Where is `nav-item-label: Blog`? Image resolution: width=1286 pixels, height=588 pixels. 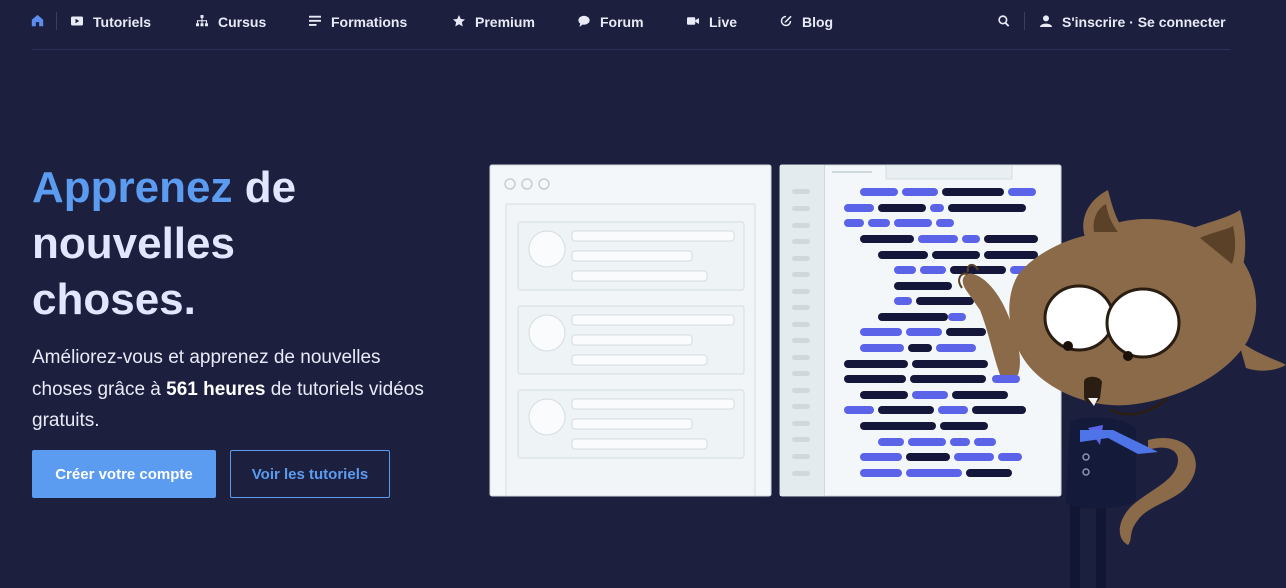 nav-item-label: Blog is located at coordinates (818, 22).